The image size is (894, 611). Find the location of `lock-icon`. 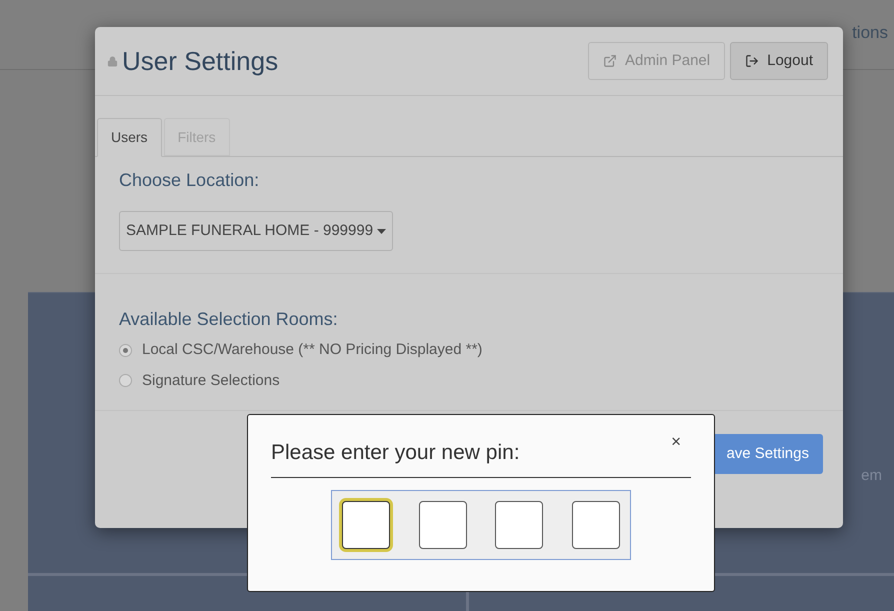

lock-icon is located at coordinates (112, 61).